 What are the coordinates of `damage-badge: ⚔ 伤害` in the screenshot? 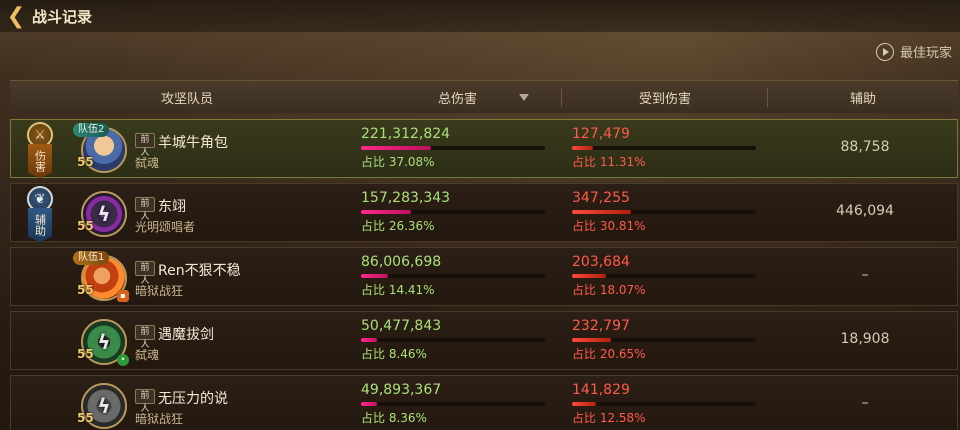 It's located at (40, 149).